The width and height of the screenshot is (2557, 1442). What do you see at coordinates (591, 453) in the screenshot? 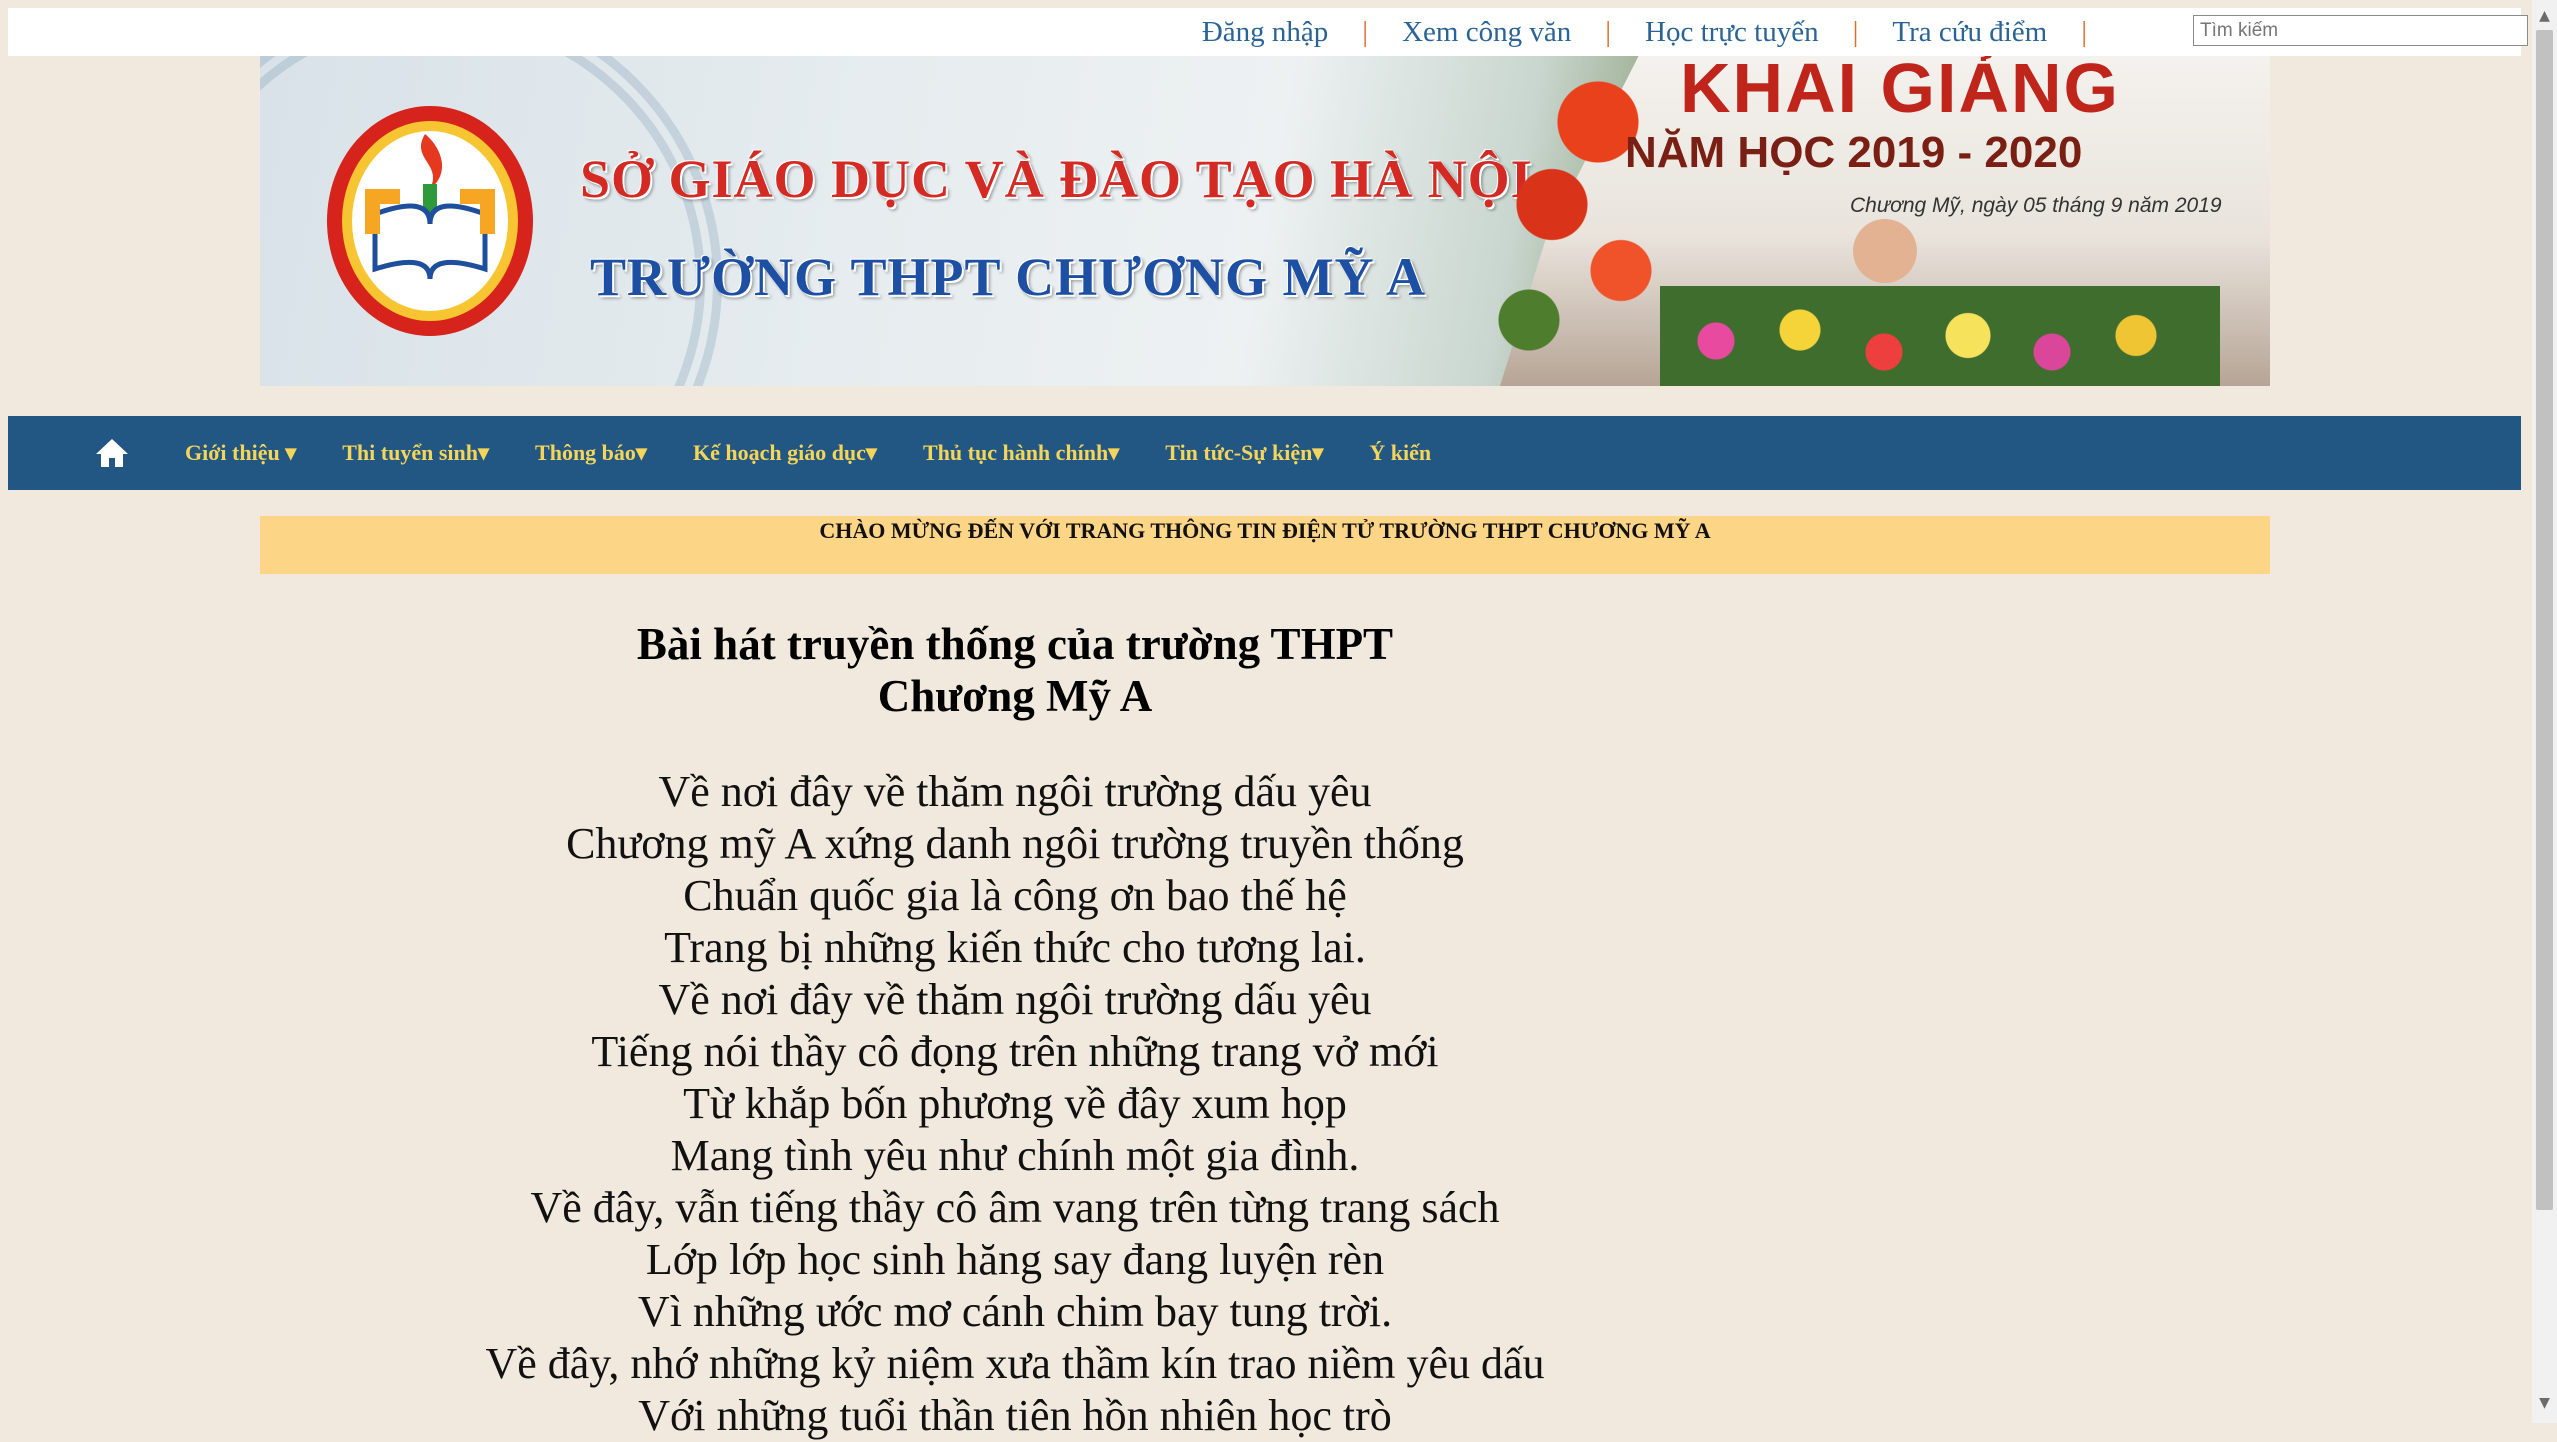
I see `nav-item-announcements: Thông báo▾` at bounding box center [591, 453].